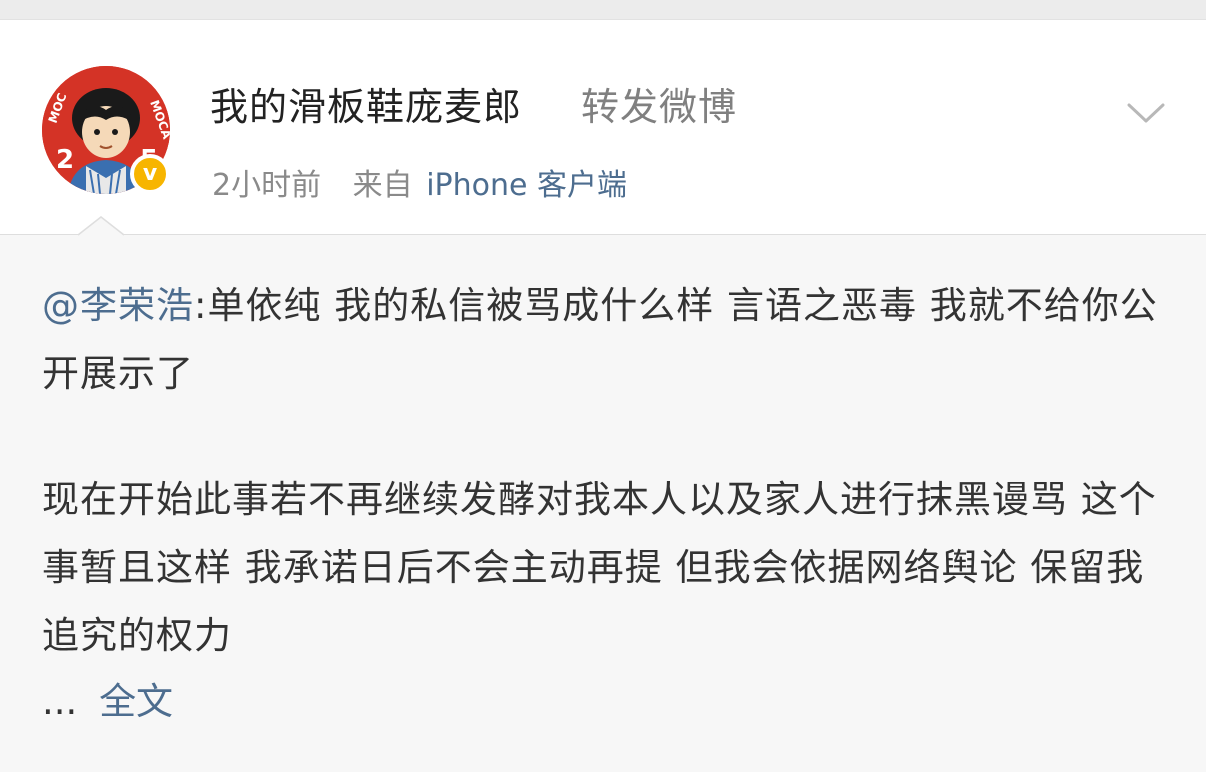  What do you see at coordinates (600, 339) in the screenshot?
I see `retweet-text-line1: :单依纯 我的私信被骂成什么样 言语之恶毒 我就不给你公开展示了` at bounding box center [600, 339].